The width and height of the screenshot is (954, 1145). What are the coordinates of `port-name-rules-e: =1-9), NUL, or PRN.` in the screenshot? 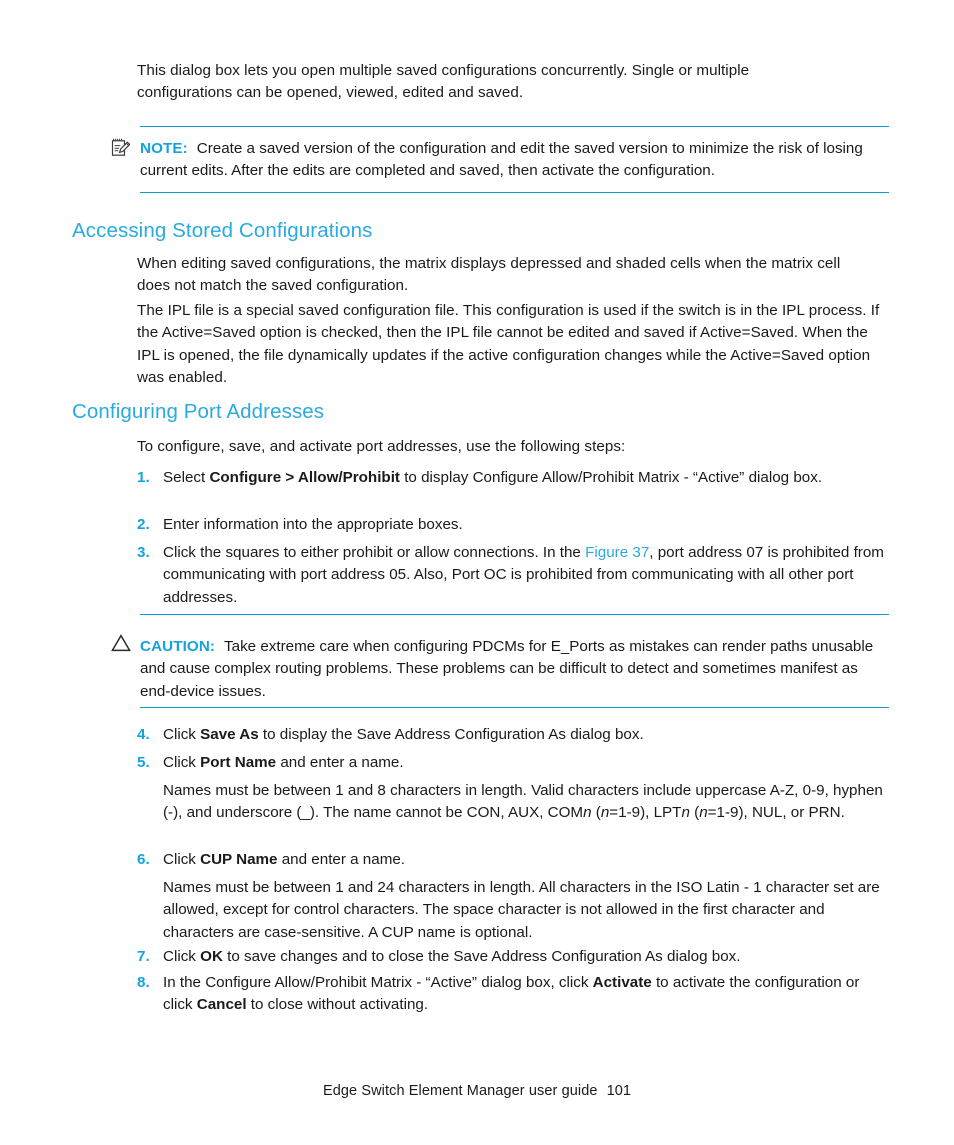 It's located at (776, 813).